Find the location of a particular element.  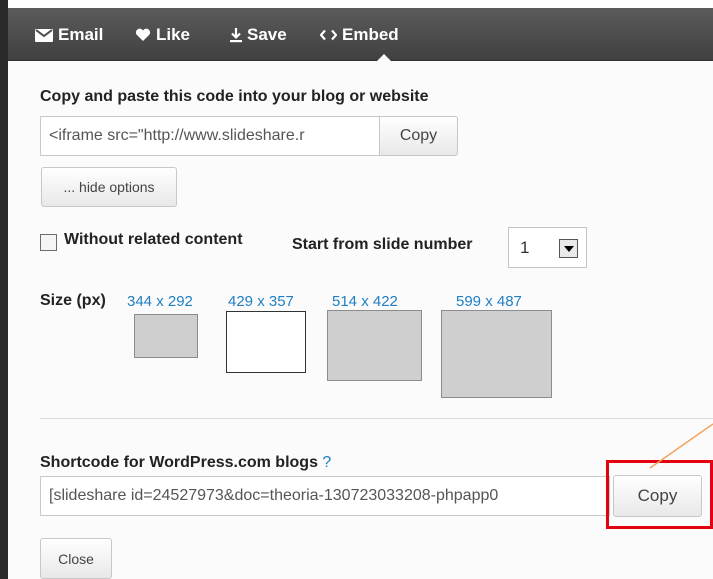

close-button: Close is located at coordinates (76, 558).